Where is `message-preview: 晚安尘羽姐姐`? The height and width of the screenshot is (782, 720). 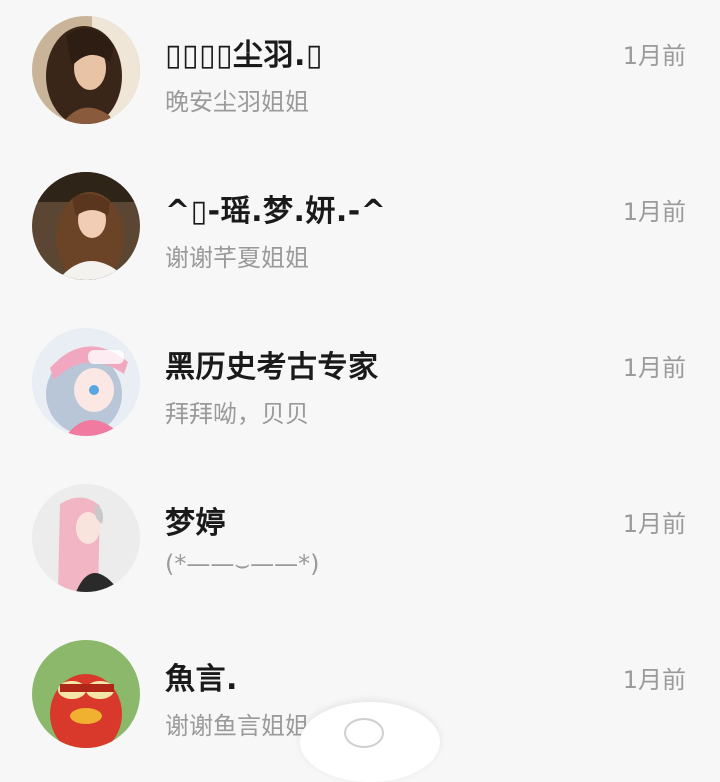 message-preview: 晚安尘羽姐姐 is located at coordinates (237, 102).